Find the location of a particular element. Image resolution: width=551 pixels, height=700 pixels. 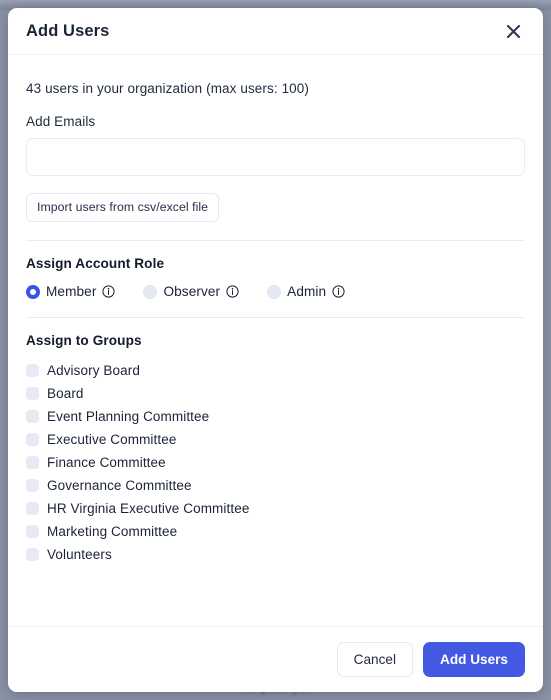

add-users-button: Add Users is located at coordinates (474, 659).